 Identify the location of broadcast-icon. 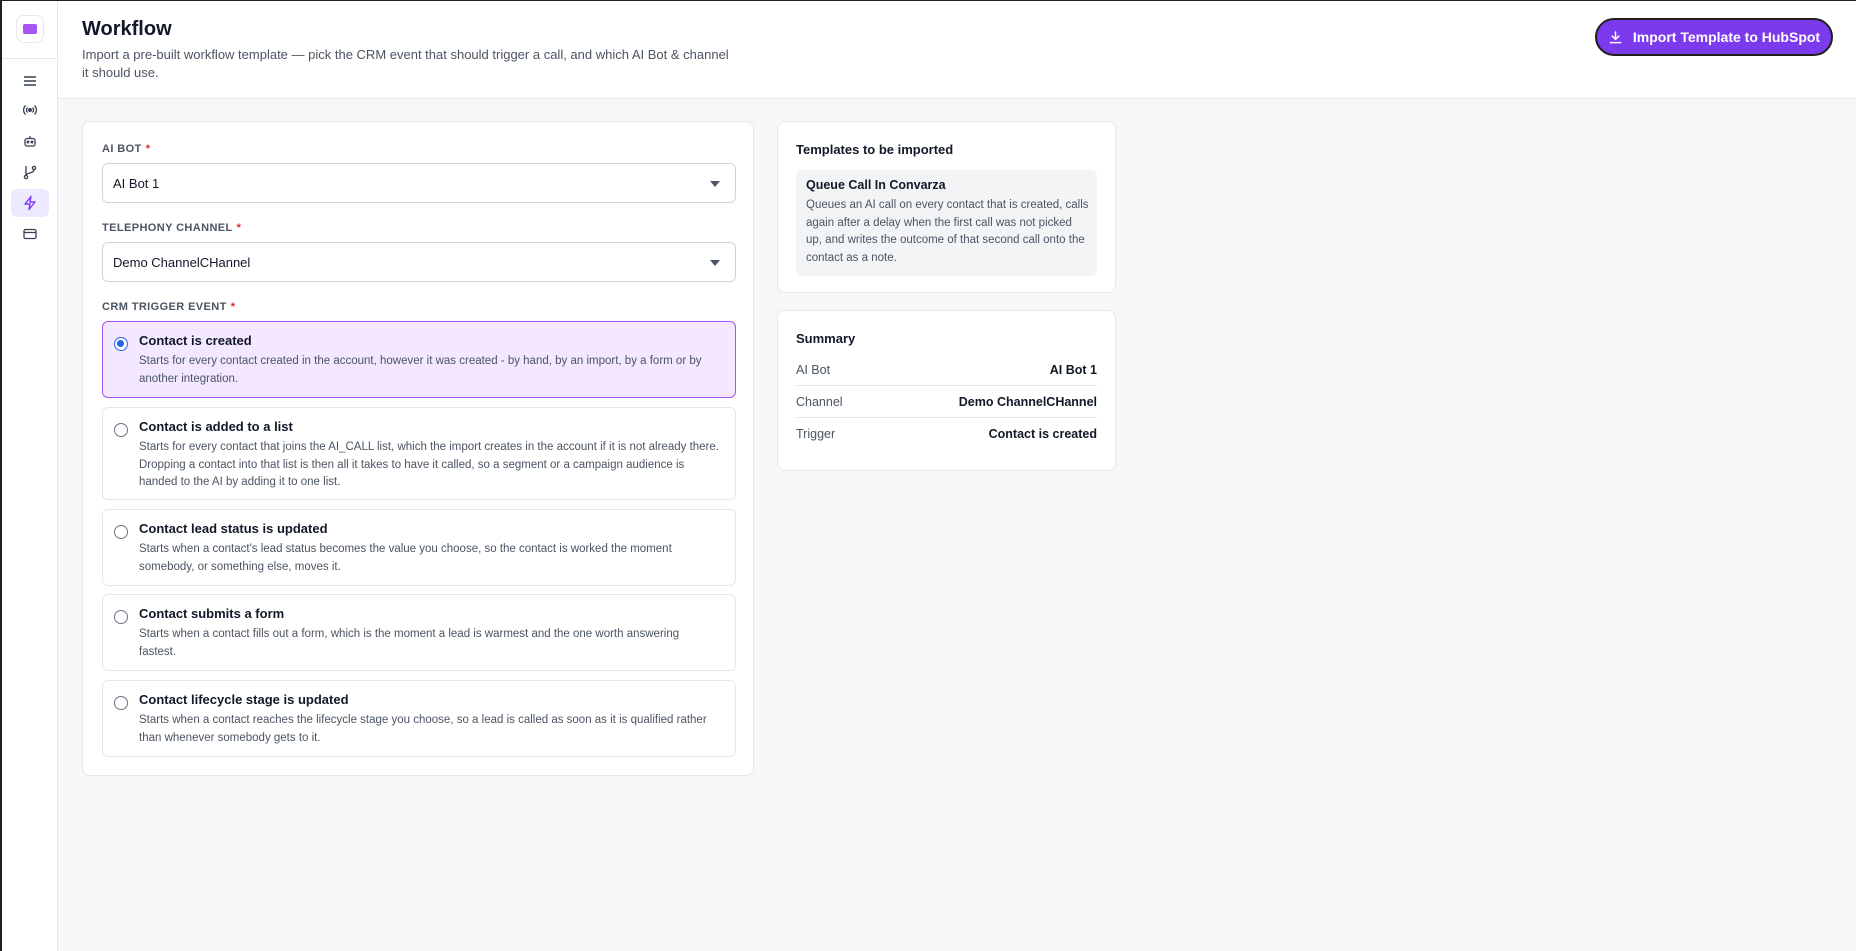
(30, 110).